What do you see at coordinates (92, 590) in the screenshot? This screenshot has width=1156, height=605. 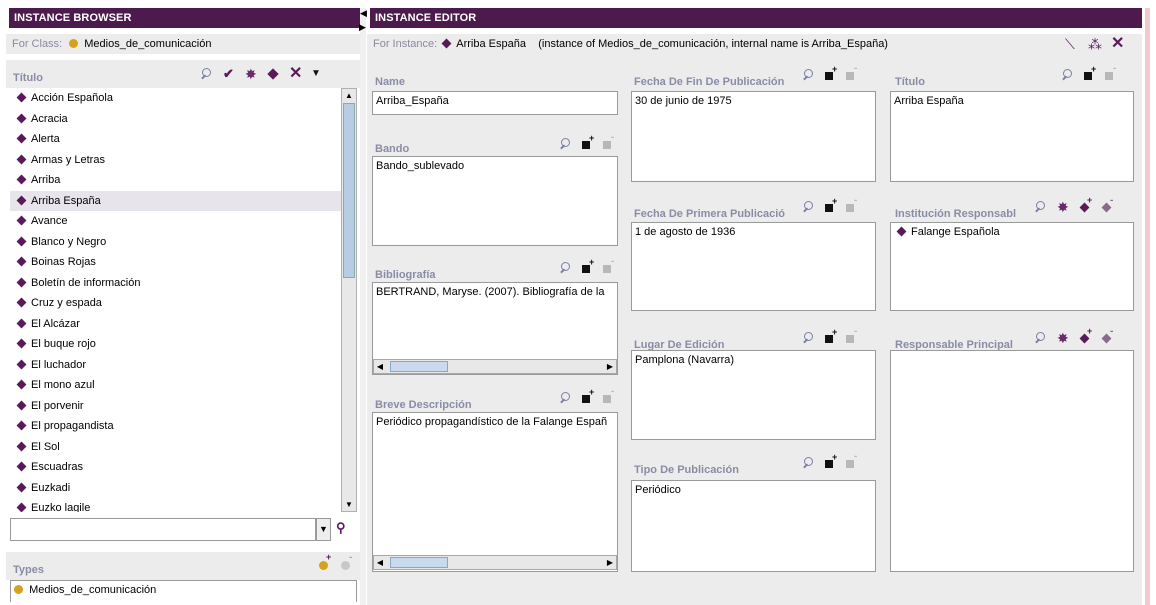 I see `types-item: Medios_de_comunicación` at bounding box center [92, 590].